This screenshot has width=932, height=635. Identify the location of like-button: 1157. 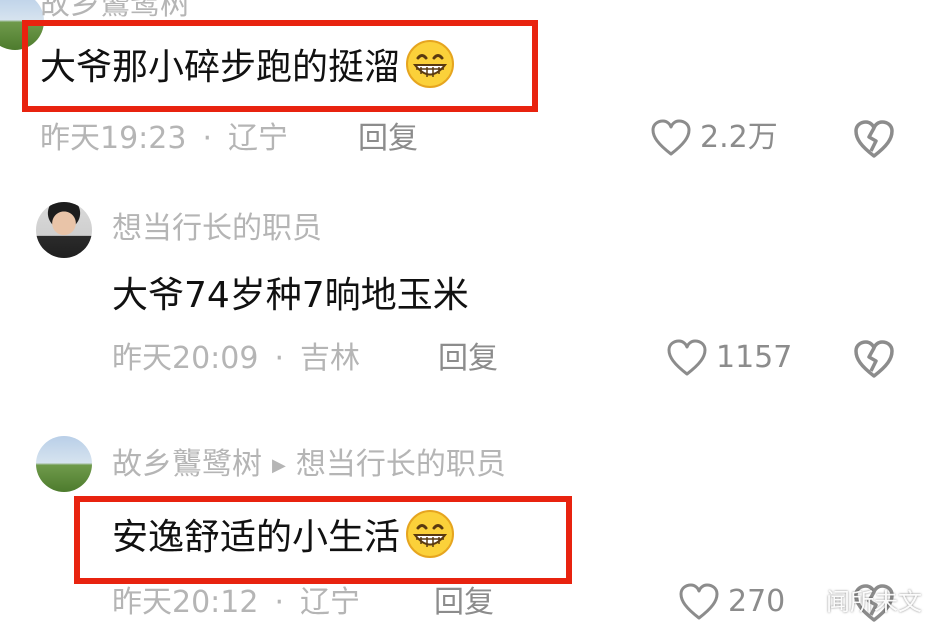
(729, 358).